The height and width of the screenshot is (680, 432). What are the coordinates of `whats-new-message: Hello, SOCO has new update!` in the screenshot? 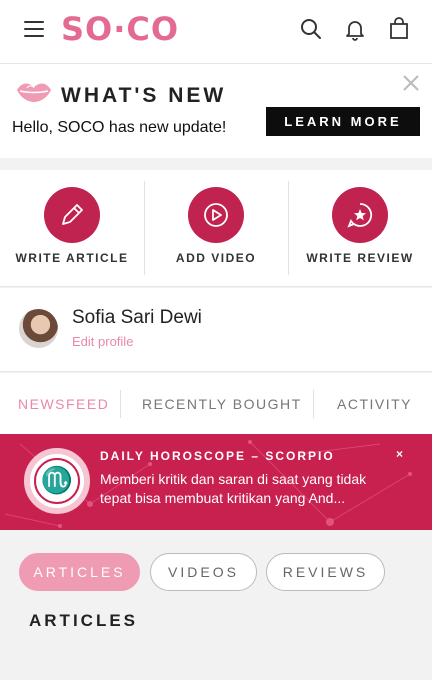 It's located at (119, 127).